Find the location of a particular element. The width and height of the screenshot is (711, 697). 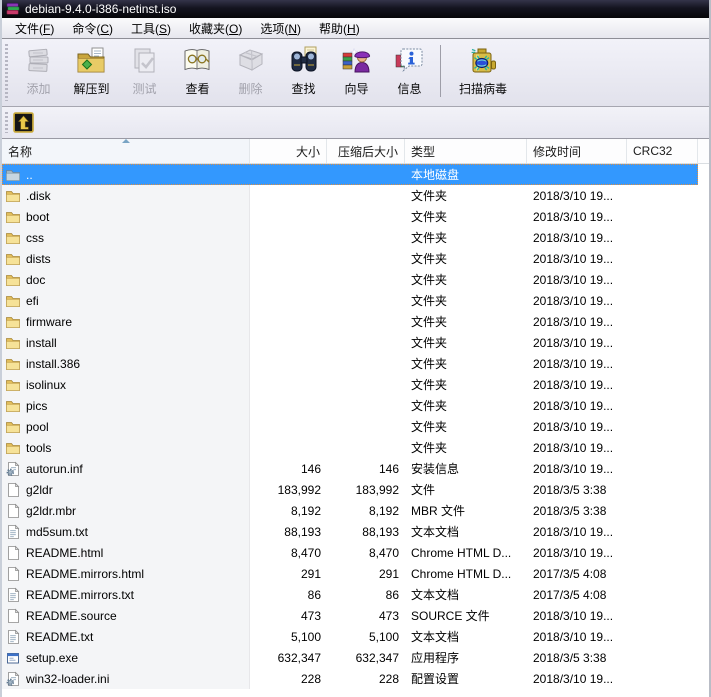

file-name: win32-loader.ini is located at coordinates (68, 678).